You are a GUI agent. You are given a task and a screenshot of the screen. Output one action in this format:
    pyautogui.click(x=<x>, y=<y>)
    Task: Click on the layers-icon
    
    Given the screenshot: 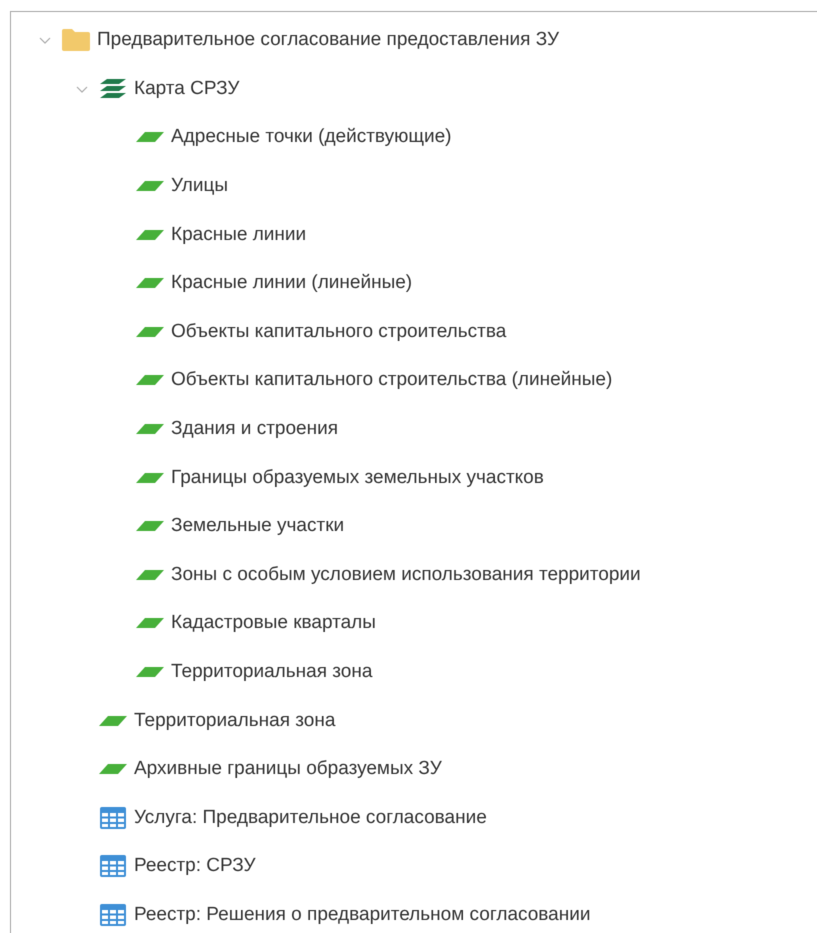 What is the action you would take?
    pyautogui.click(x=113, y=89)
    